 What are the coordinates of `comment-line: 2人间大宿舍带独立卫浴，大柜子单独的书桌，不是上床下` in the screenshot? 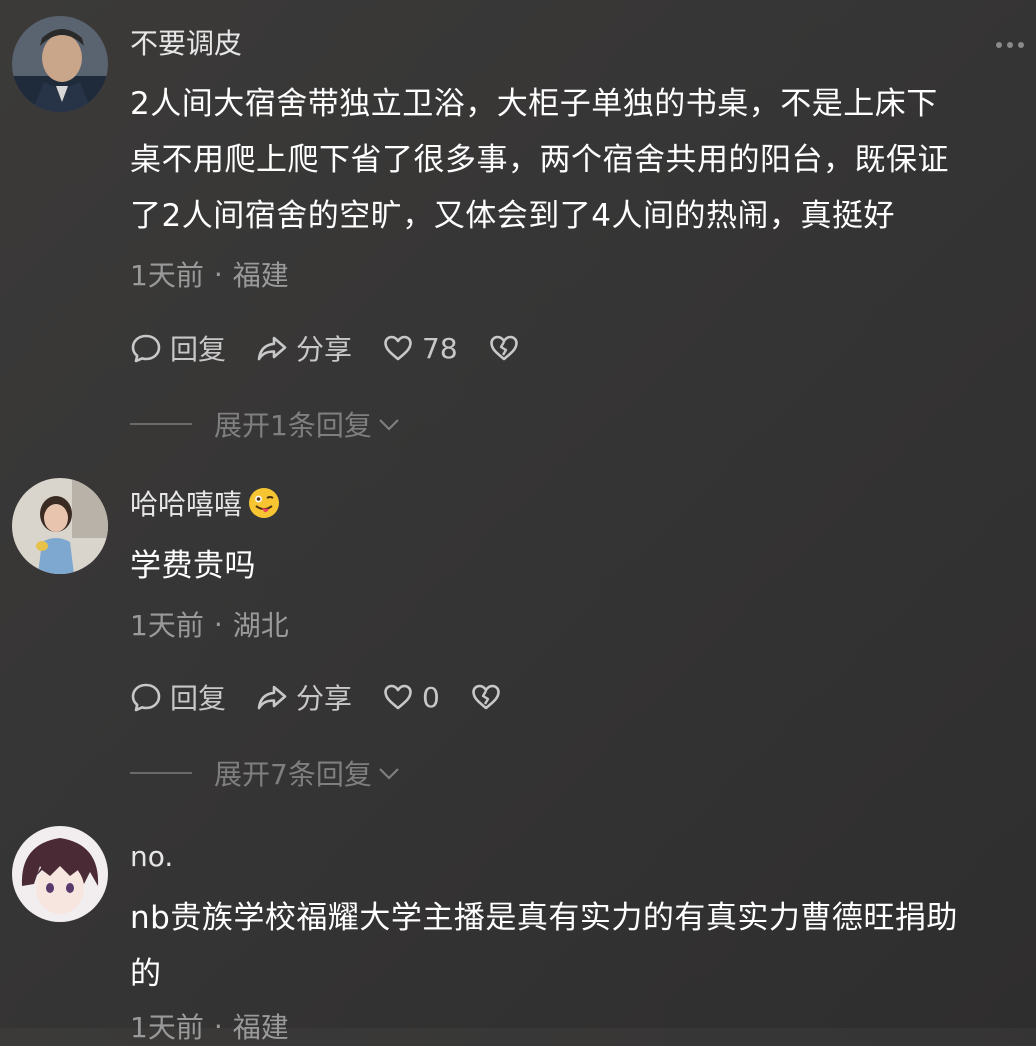 It's located at (534, 104).